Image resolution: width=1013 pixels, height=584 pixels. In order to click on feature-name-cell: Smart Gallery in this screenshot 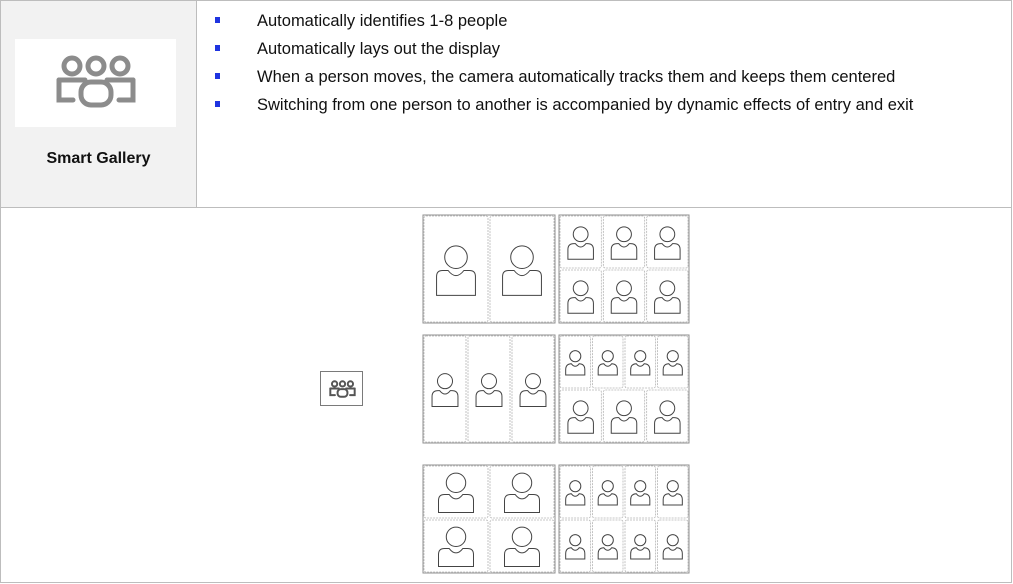, I will do `click(99, 104)`.